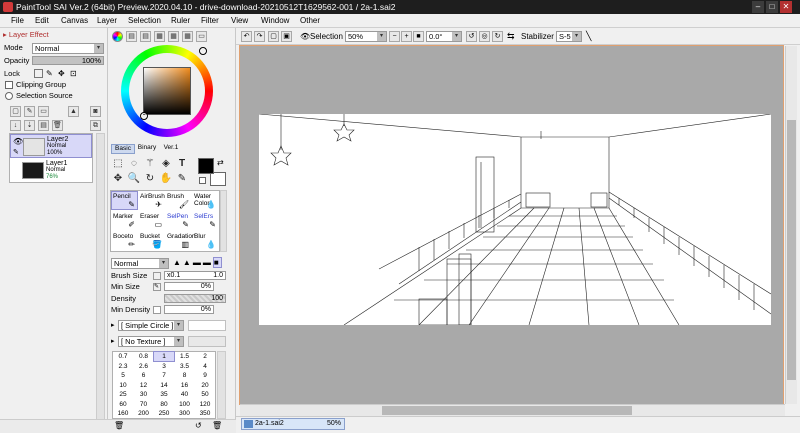  I want to click on size-preset: 4, so click(205, 366).